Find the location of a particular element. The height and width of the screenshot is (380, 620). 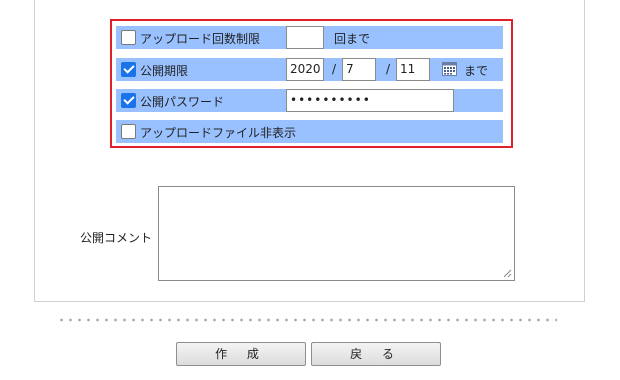

expiry-year-input: 2020 is located at coordinates (305, 69).